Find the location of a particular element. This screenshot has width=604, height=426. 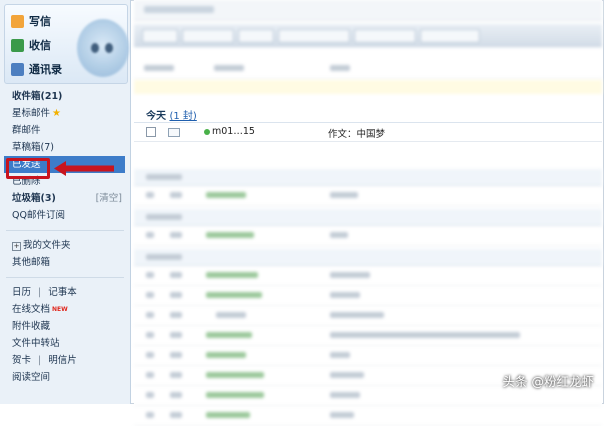

new-badge: NEW is located at coordinates (60, 309).